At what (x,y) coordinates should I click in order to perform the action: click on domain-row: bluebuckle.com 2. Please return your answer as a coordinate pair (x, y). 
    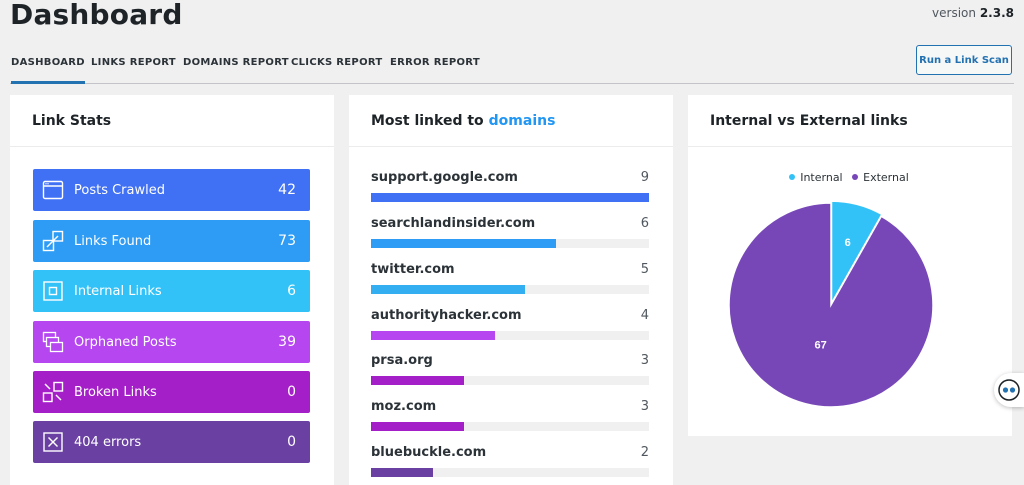
    Looking at the image, I should click on (510, 461).